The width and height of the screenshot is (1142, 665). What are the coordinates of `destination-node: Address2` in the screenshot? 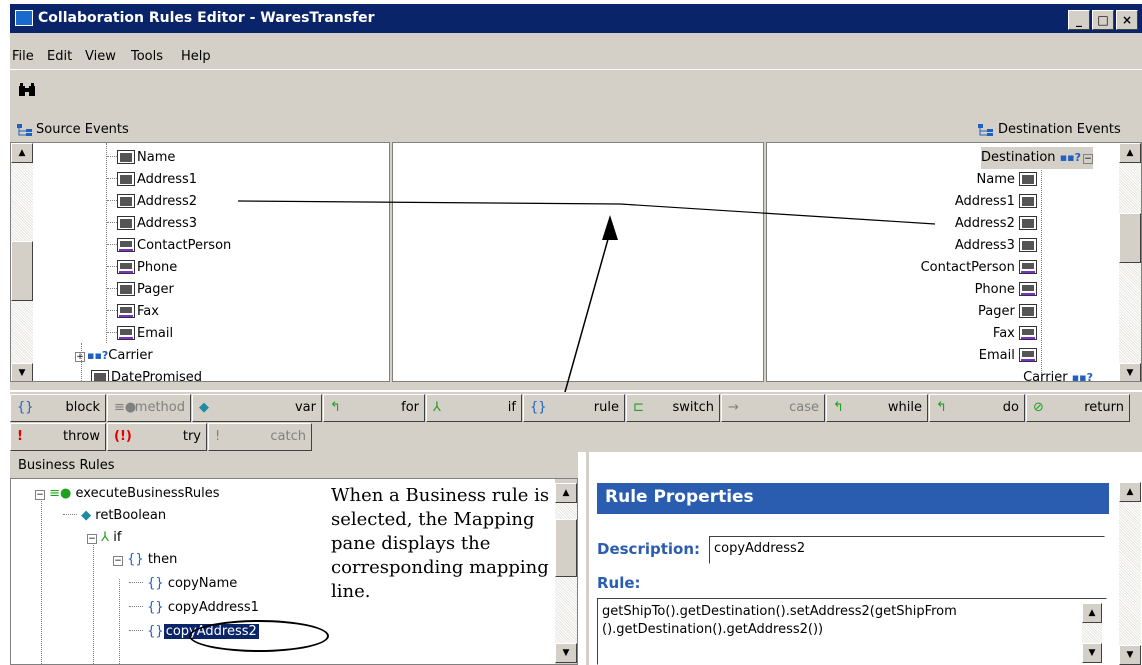 It's located at (997, 224).